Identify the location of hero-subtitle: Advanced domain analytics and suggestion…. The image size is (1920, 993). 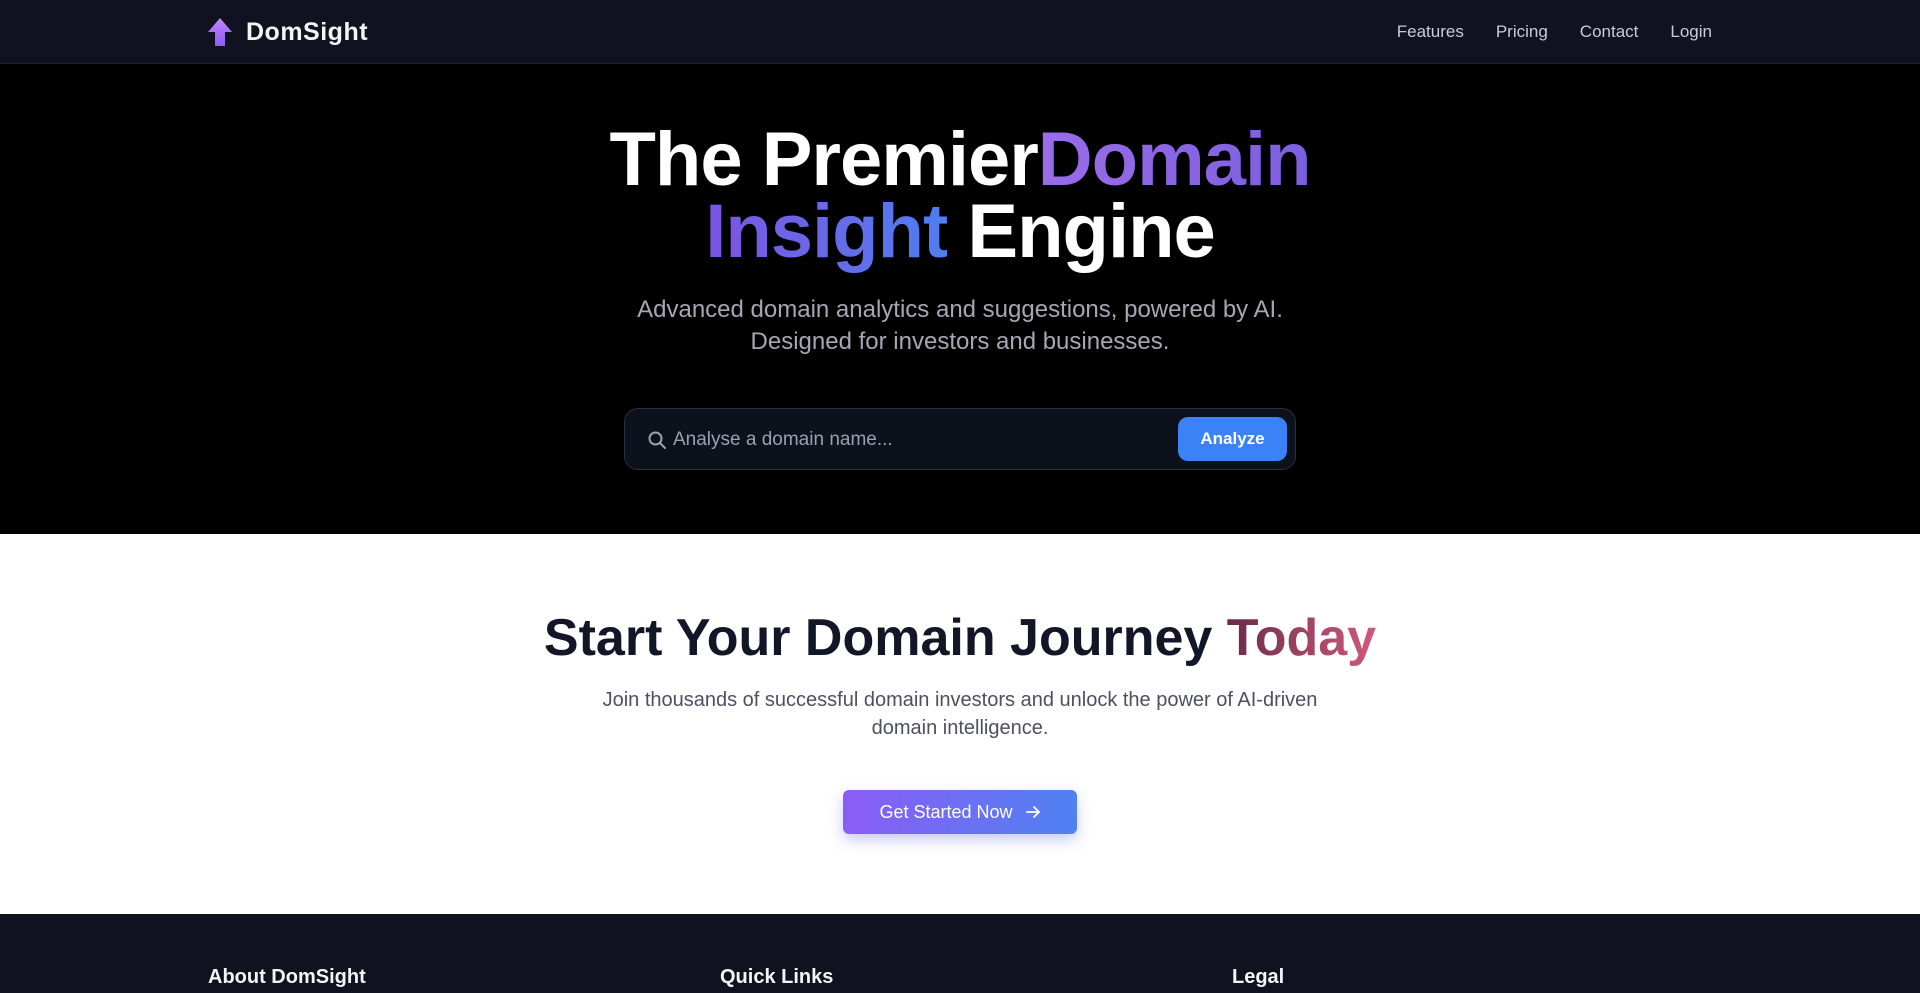
(960, 326).